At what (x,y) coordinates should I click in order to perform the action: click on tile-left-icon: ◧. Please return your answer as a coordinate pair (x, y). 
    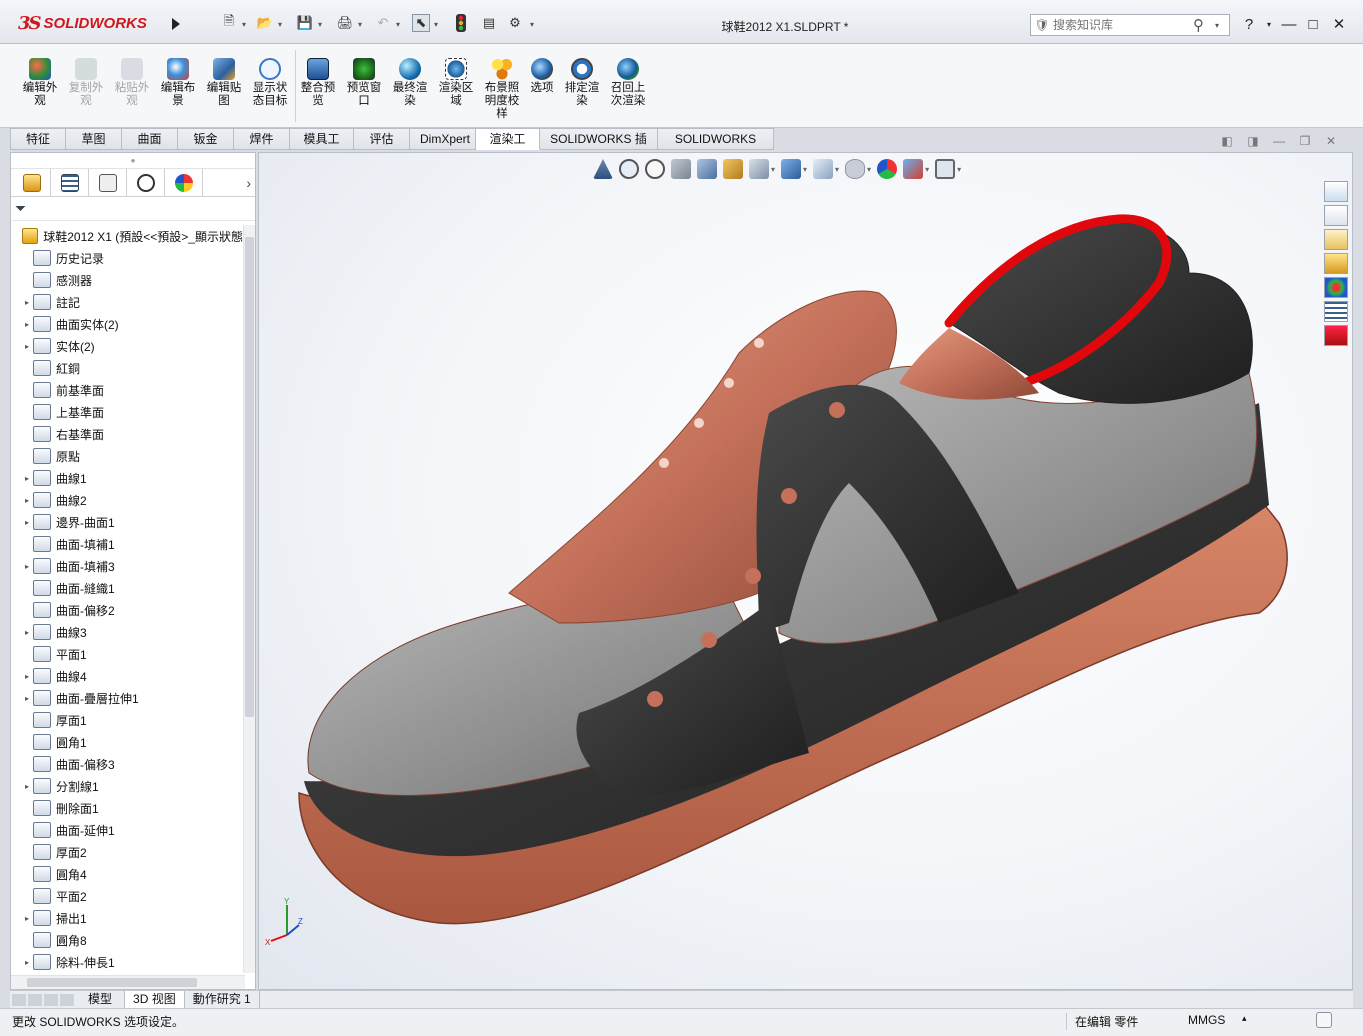
    Looking at the image, I should click on (1227, 143).